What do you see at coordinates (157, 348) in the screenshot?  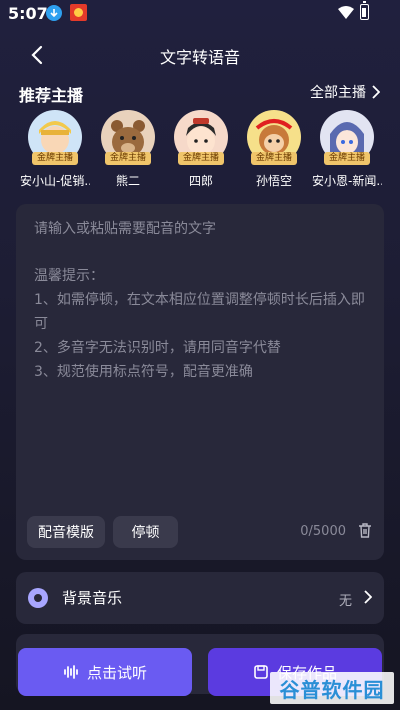 I see `tip-line: 2、多音字无法识别时，请用同音字代替` at bounding box center [157, 348].